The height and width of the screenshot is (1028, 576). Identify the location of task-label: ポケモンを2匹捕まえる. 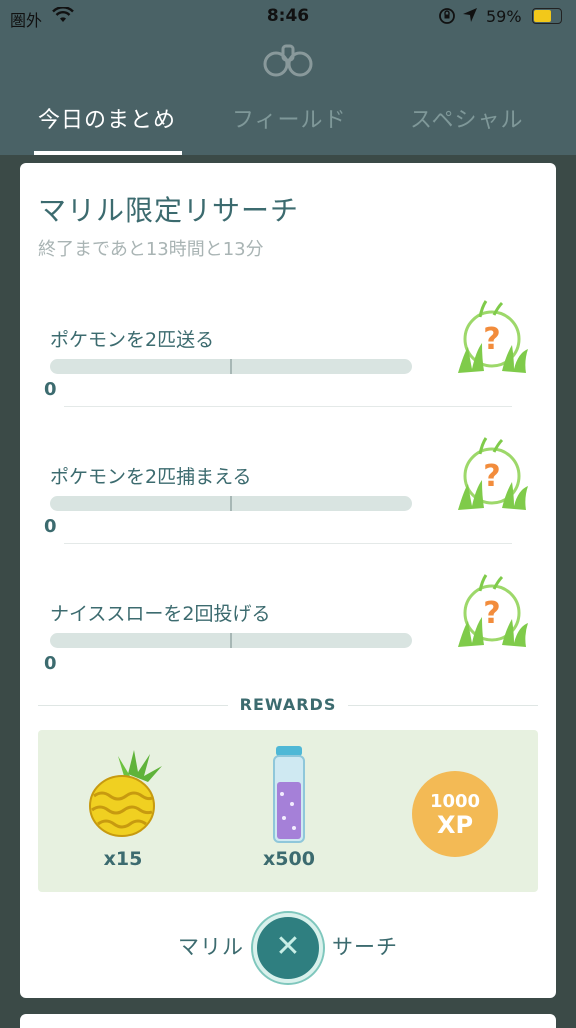
(151, 477).